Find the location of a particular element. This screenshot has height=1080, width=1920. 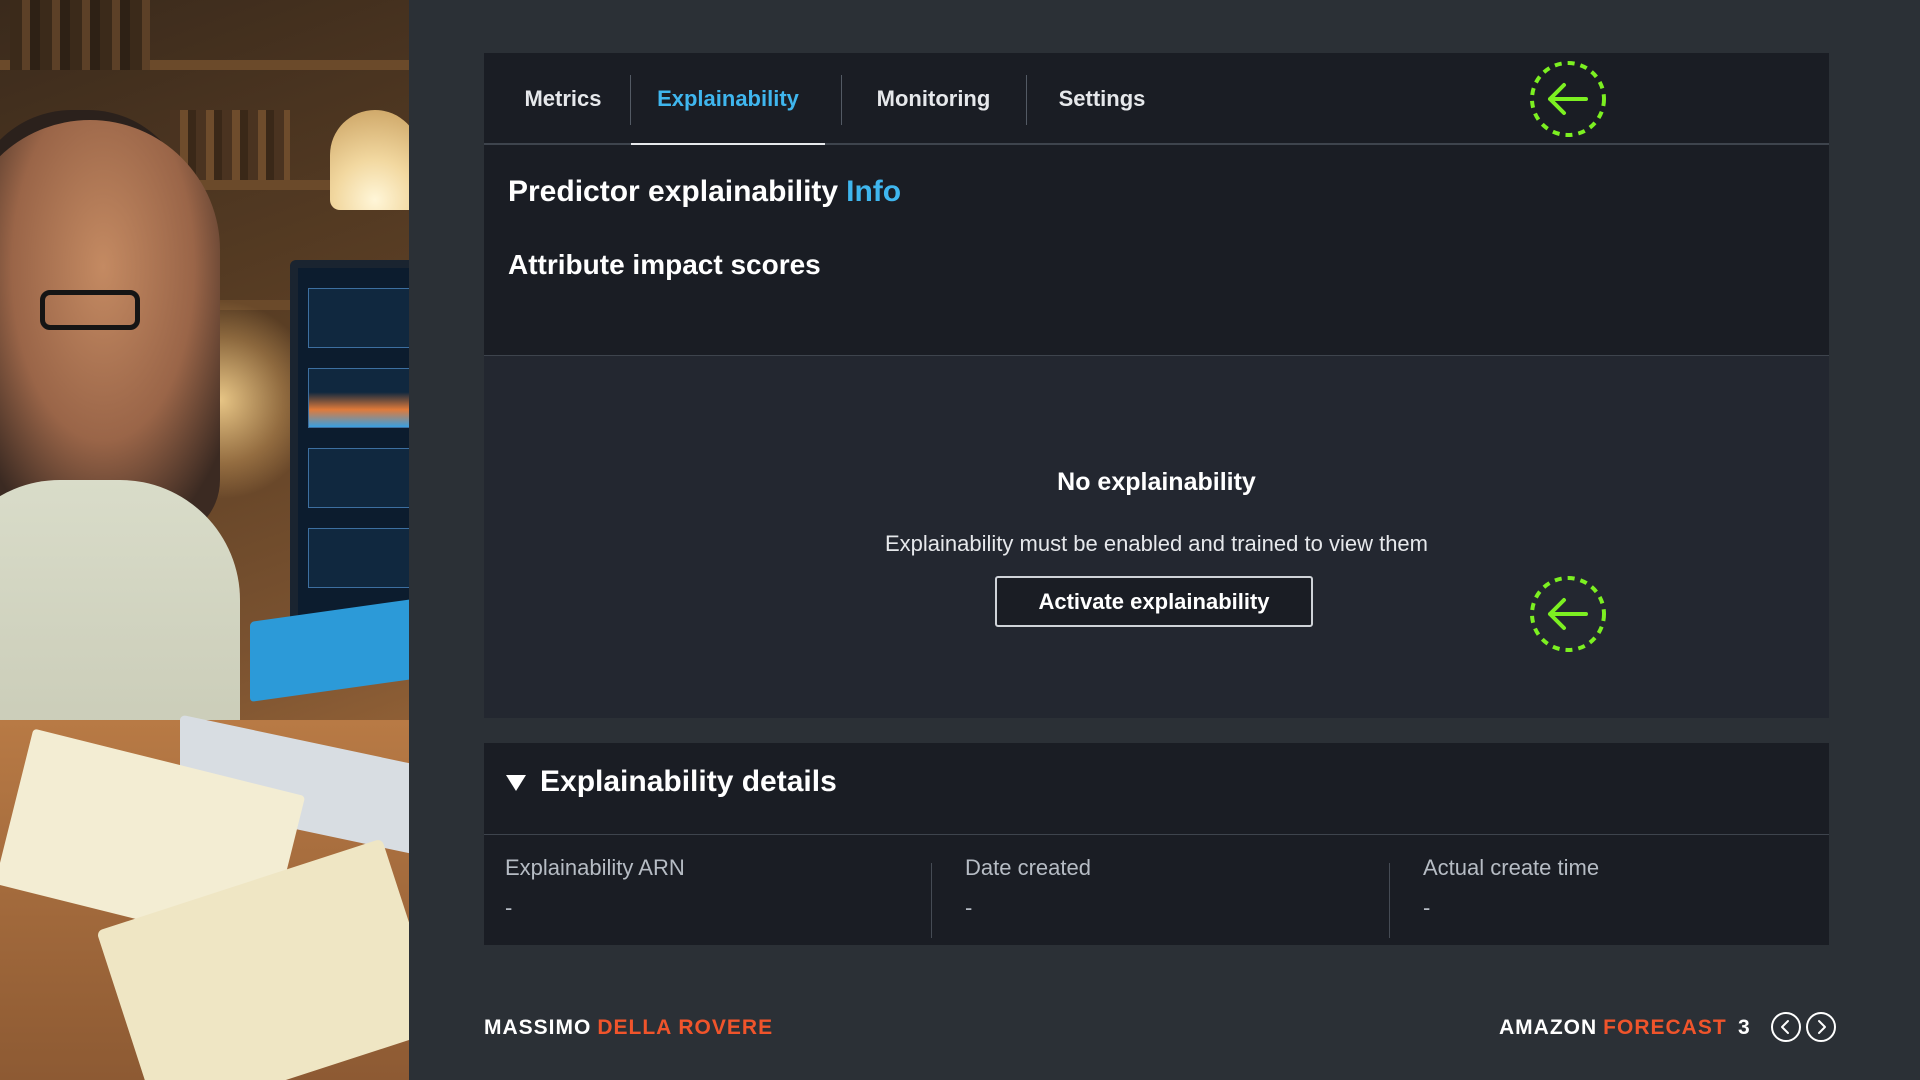

predictor-explainability-title: Predictor explainability is located at coordinates (673, 191).